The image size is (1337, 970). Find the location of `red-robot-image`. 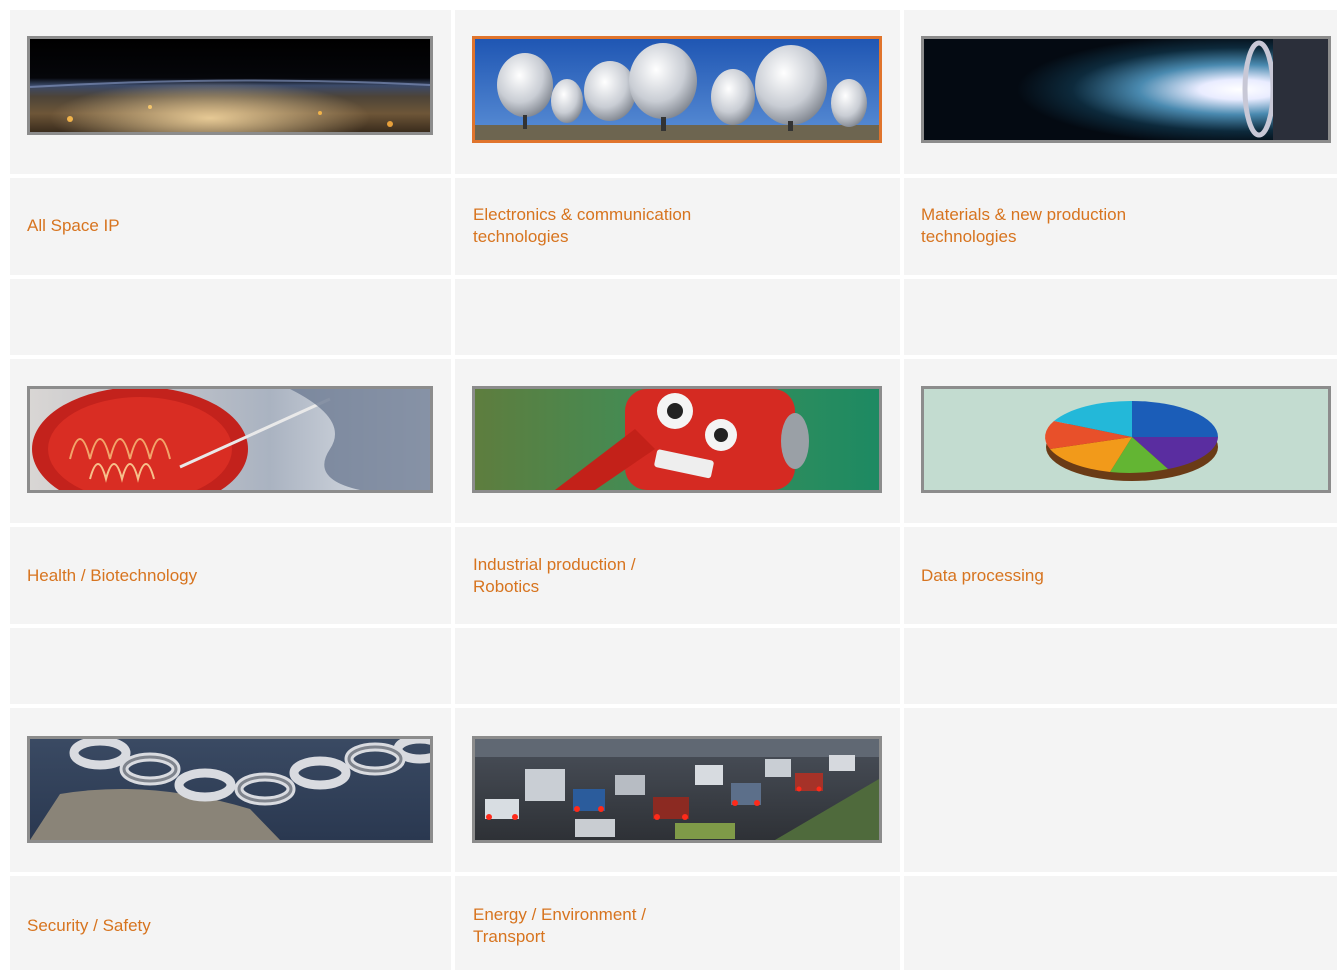

red-robot-image is located at coordinates (677, 439).